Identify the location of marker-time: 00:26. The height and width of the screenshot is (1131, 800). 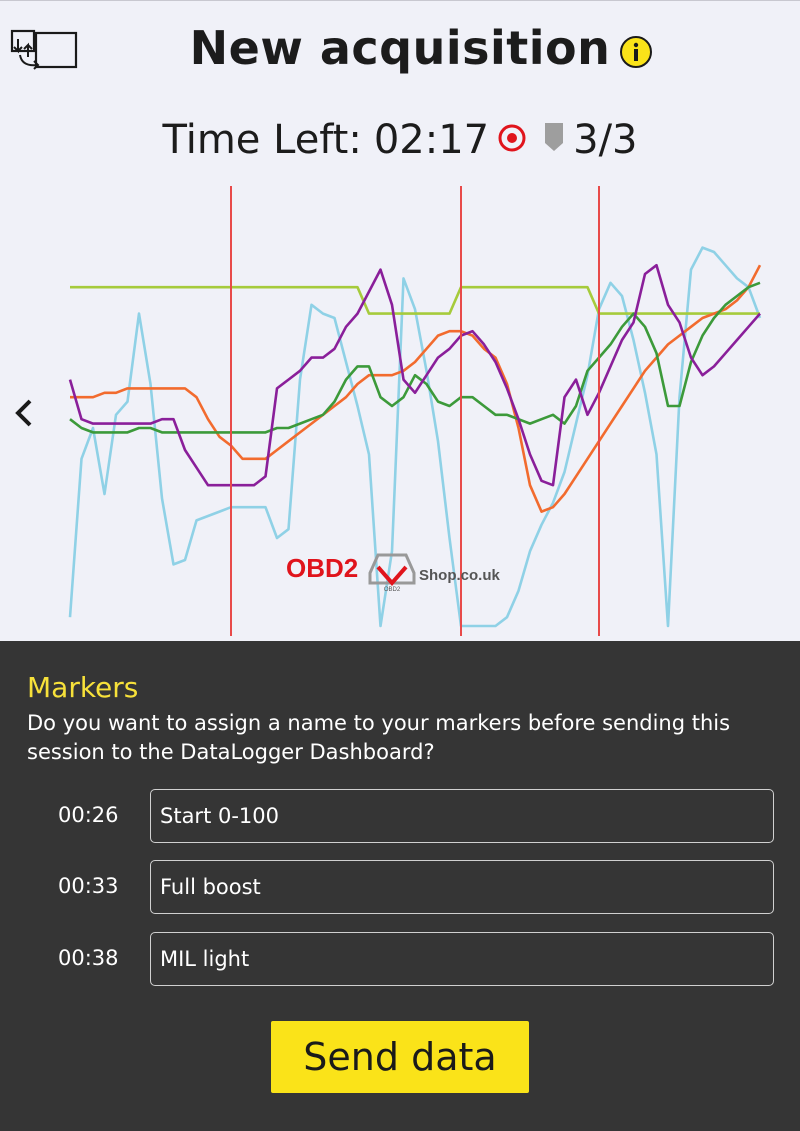
(88, 815).